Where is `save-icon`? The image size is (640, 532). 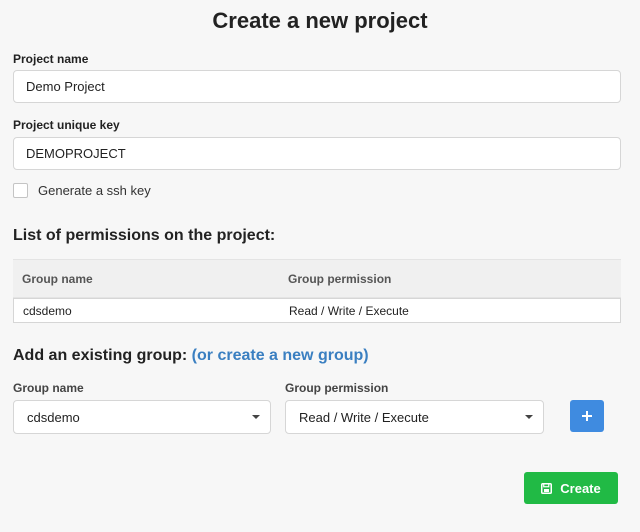
save-icon is located at coordinates (547, 488).